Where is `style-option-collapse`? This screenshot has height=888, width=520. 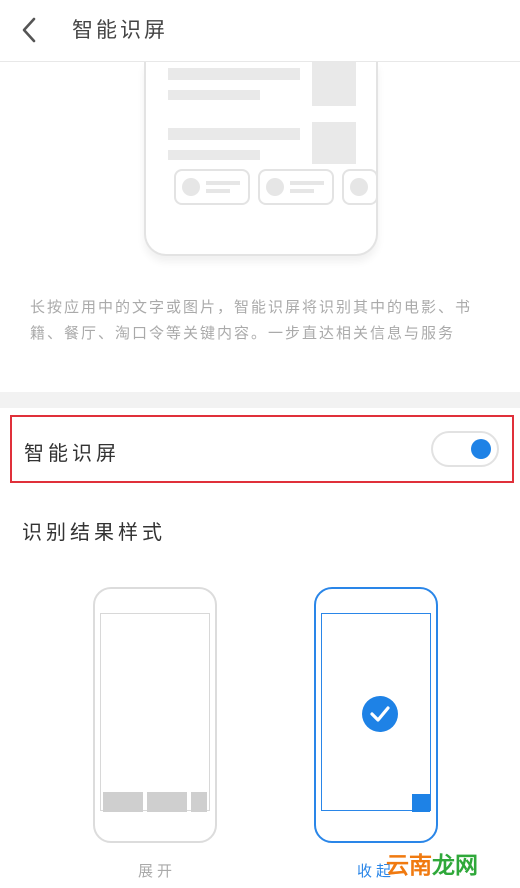 style-option-collapse is located at coordinates (376, 715).